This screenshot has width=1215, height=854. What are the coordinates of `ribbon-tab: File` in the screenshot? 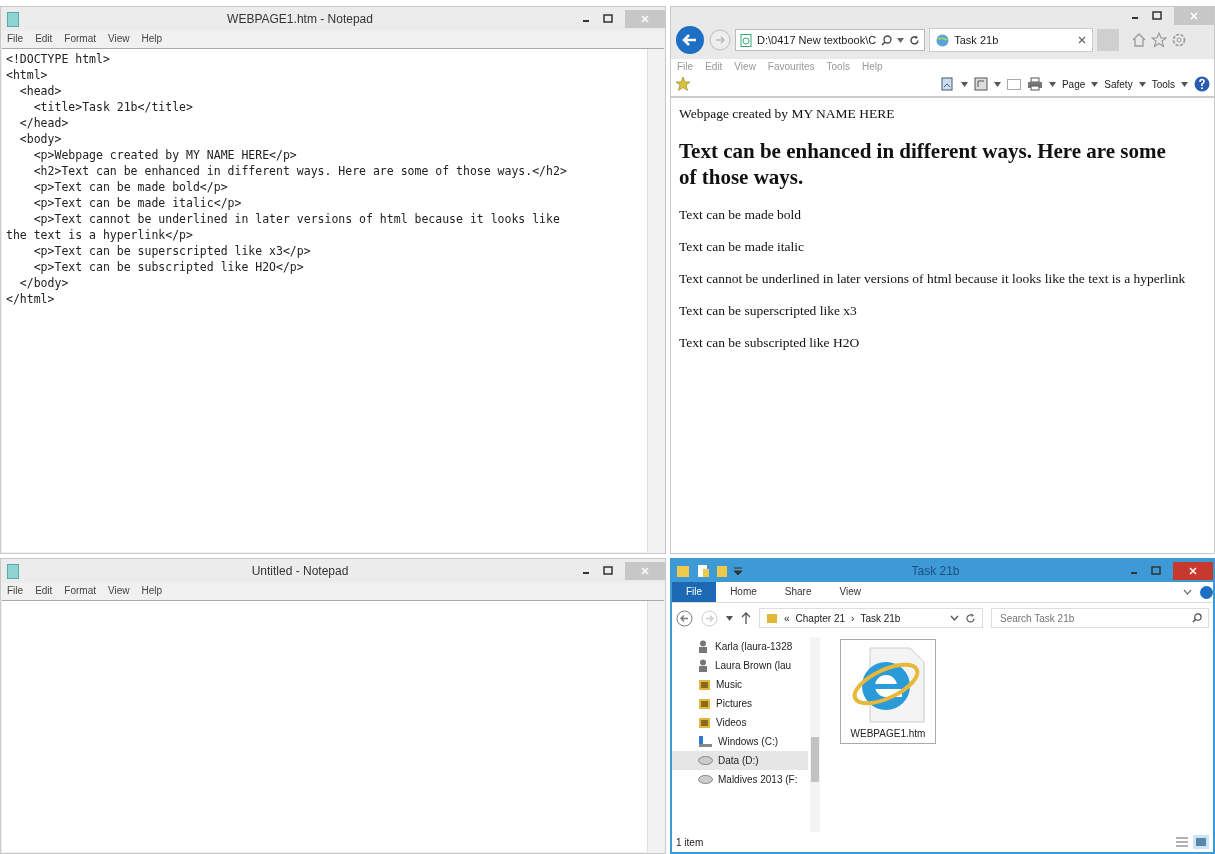 It's located at (694, 592).